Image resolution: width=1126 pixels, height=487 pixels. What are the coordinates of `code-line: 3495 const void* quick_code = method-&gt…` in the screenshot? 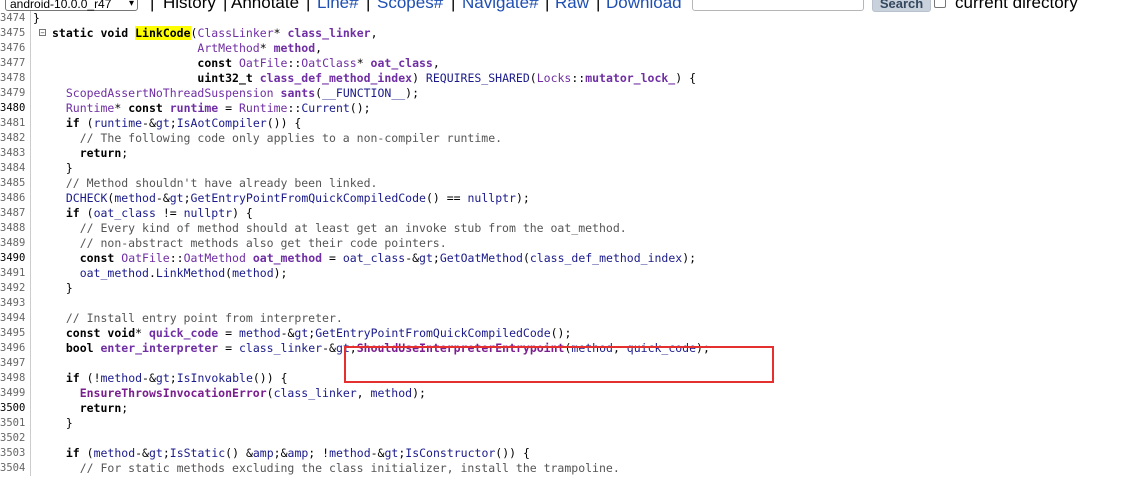 It's located at (563, 333).